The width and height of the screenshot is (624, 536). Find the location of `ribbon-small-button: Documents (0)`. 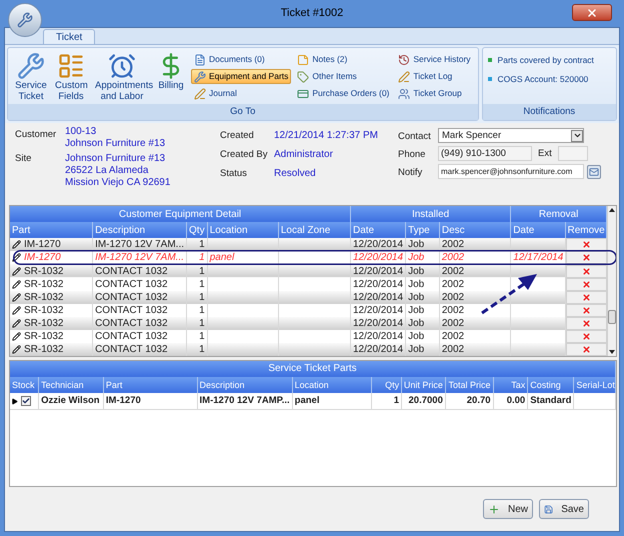

ribbon-small-button: Documents (0) is located at coordinates (241, 59).